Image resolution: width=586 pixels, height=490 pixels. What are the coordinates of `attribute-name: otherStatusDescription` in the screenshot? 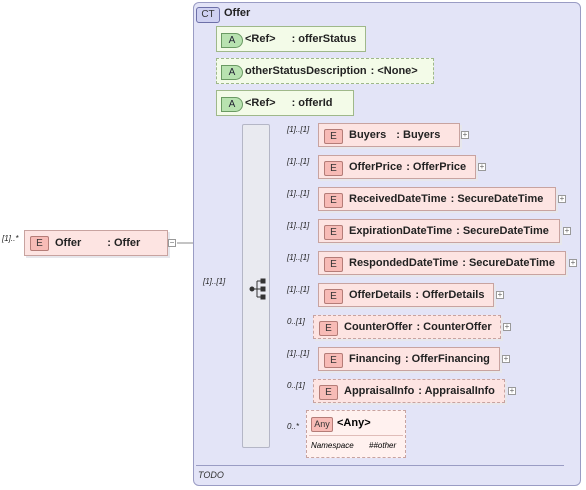 It's located at (306, 71).